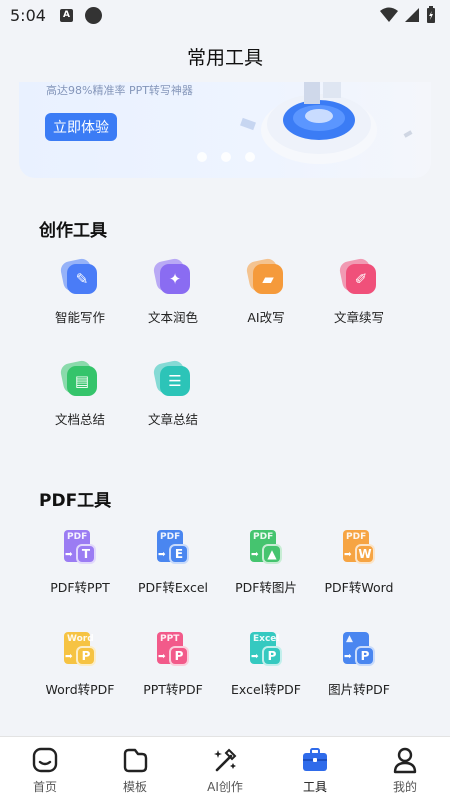  What do you see at coordinates (81, 127) in the screenshot?
I see `try-now-button: 立即体验` at bounding box center [81, 127].